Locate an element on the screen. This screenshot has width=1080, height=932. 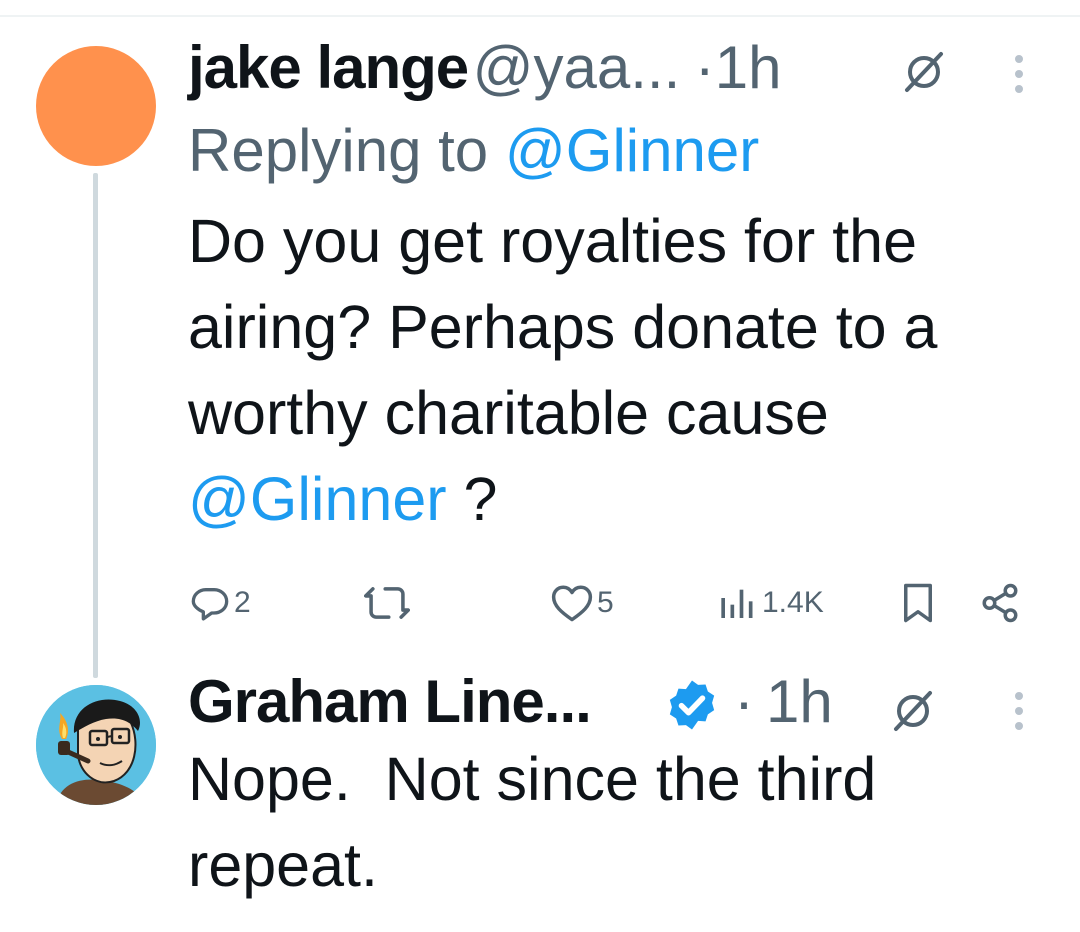
cartoon-avatar-image is located at coordinates (96, 745).